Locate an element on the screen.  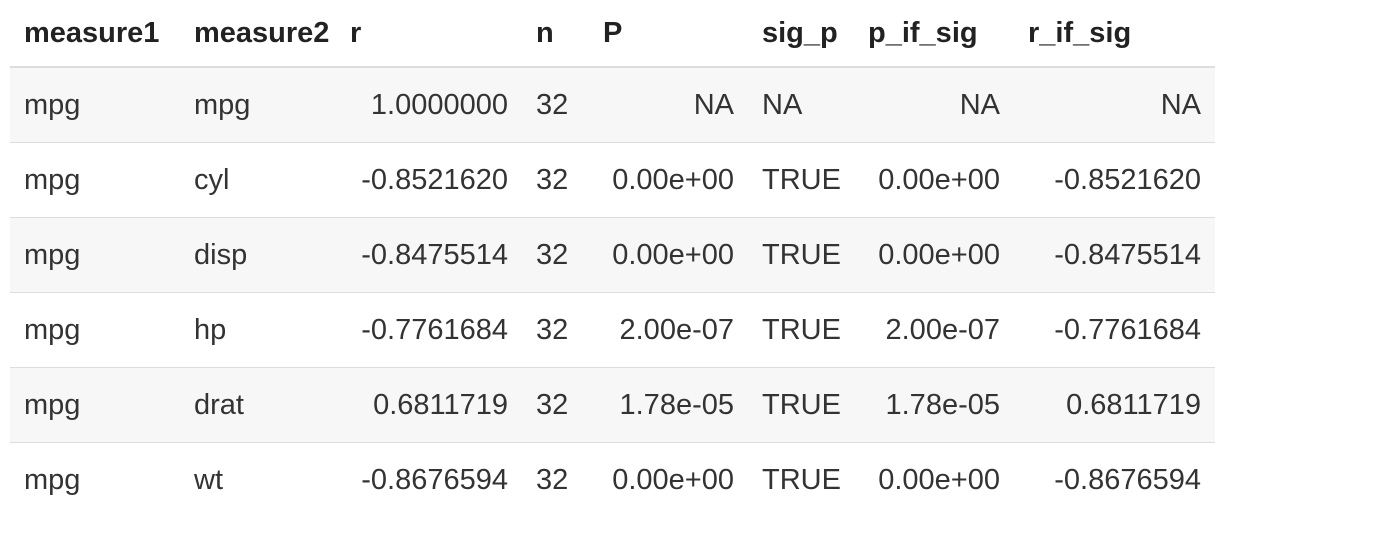
cell-r-if-sig: -0.8521620 is located at coordinates (1114, 180).